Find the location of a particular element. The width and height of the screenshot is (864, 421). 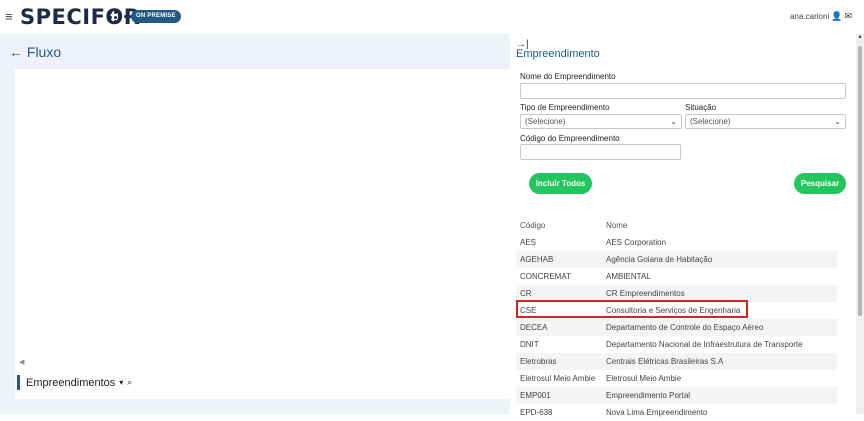

nome-label: Nome do Empreendimento is located at coordinates (568, 76).